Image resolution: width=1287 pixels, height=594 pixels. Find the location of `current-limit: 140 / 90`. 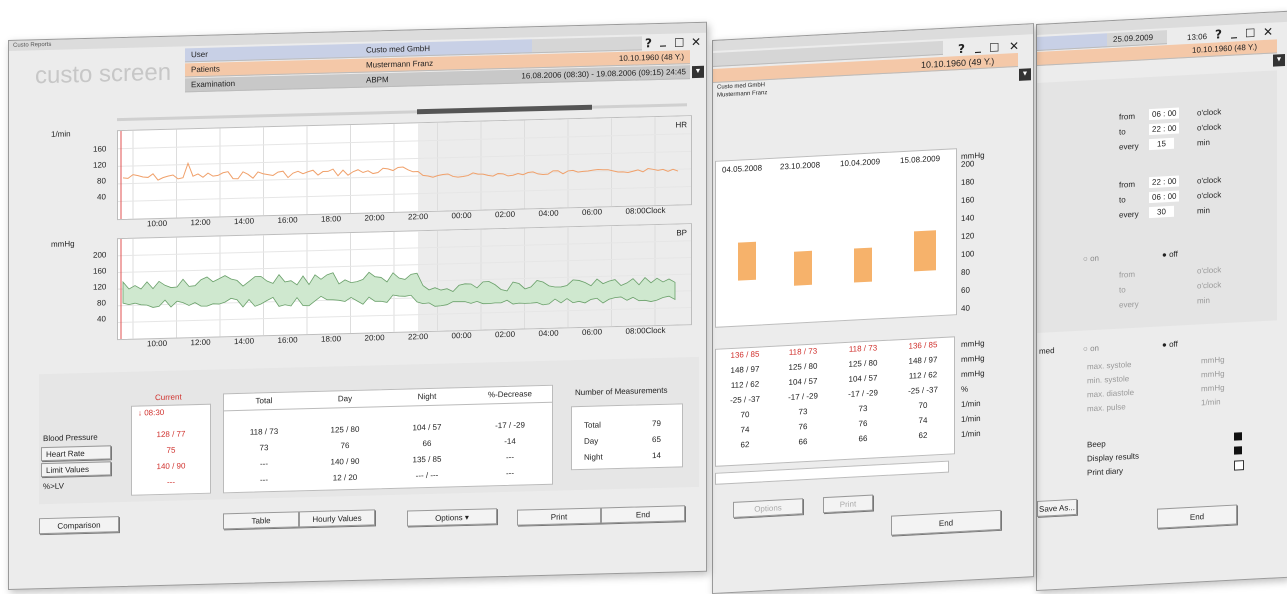

current-limit: 140 / 90 is located at coordinates (171, 466).